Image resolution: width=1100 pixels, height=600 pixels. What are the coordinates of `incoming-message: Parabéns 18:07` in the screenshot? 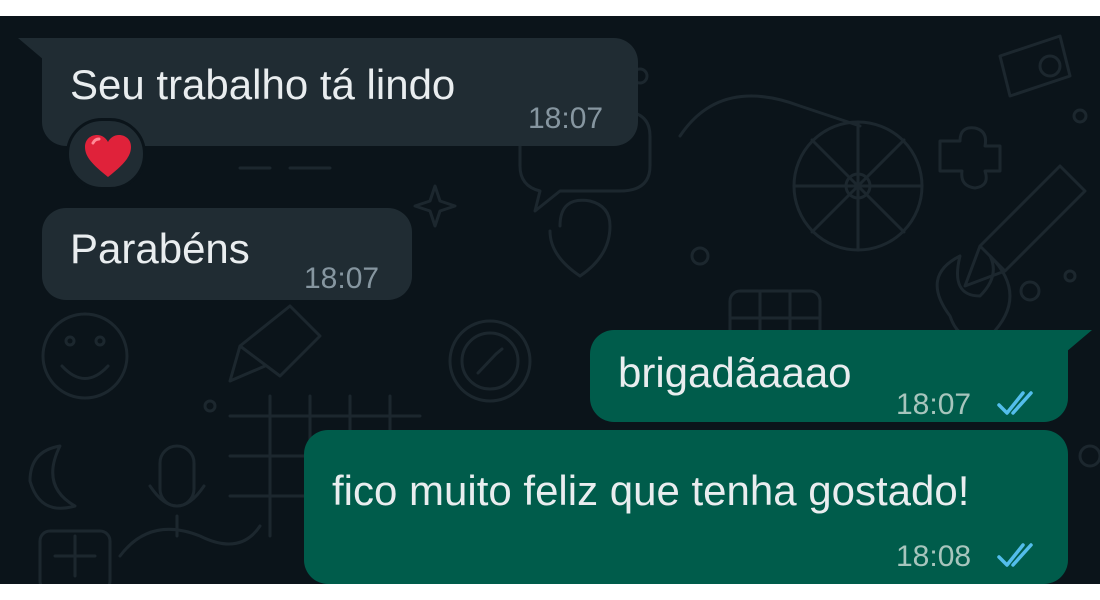 It's located at (227, 254).